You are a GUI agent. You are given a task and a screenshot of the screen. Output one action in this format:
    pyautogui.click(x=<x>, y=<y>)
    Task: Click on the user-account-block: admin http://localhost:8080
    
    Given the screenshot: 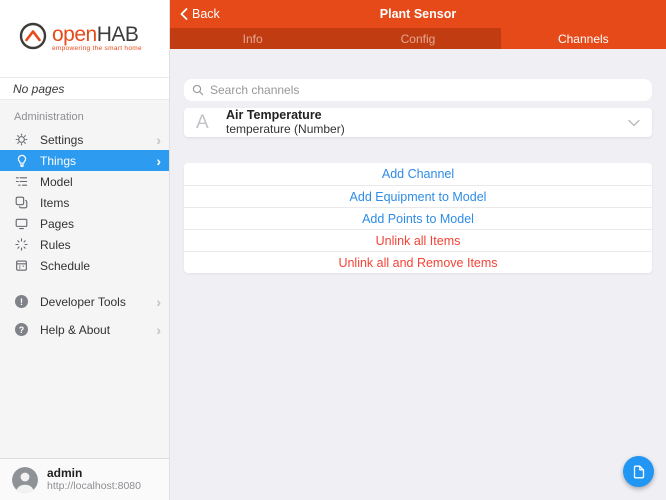 What is the action you would take?
    pyautogui.click(x=84, y=479)
    